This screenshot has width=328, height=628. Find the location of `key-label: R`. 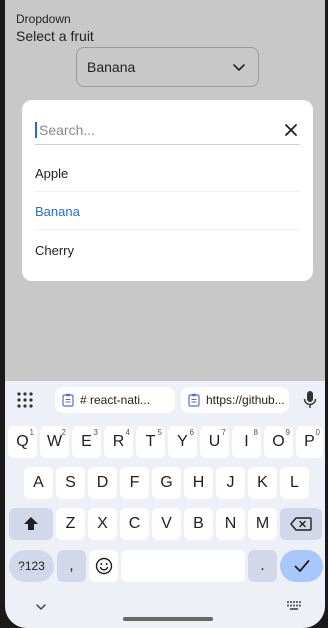

key-label: R is located at coordinates (118, 441).